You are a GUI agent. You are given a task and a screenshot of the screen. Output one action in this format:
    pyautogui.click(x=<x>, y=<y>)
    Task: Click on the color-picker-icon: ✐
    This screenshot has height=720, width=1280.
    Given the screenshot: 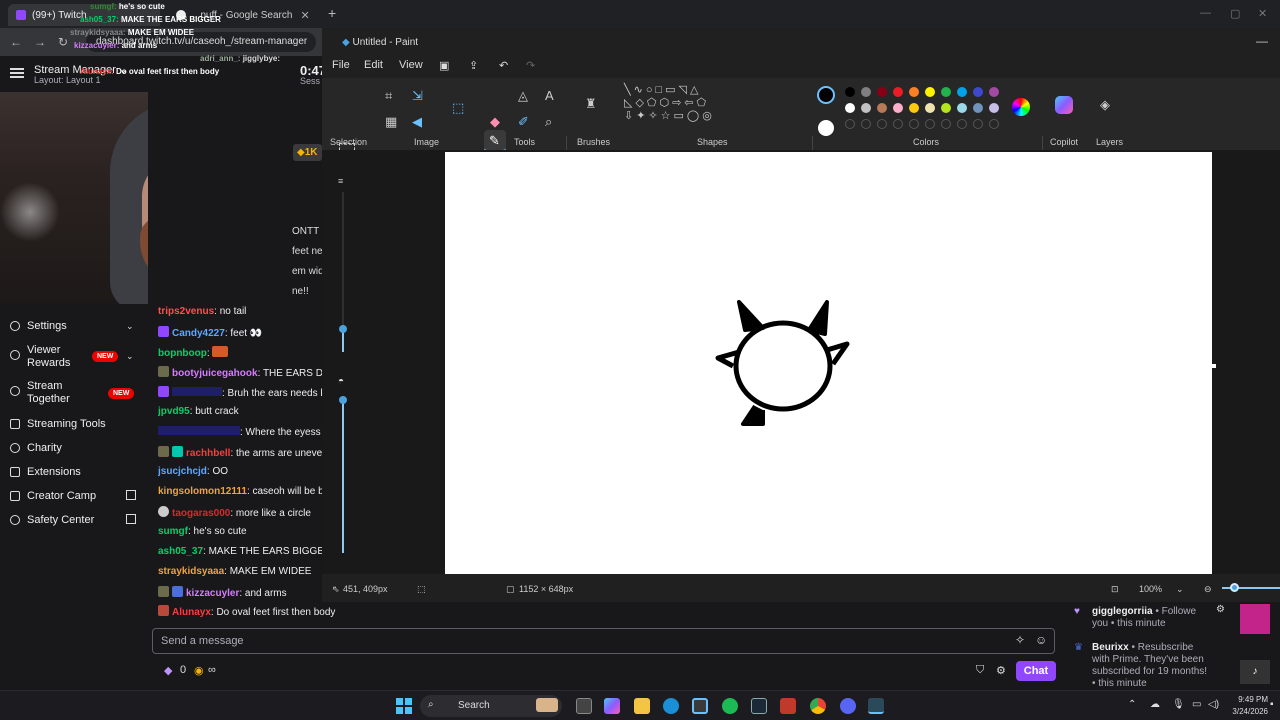 What is the action you would take?
    pyautogui.click(x=523, y=122)
    